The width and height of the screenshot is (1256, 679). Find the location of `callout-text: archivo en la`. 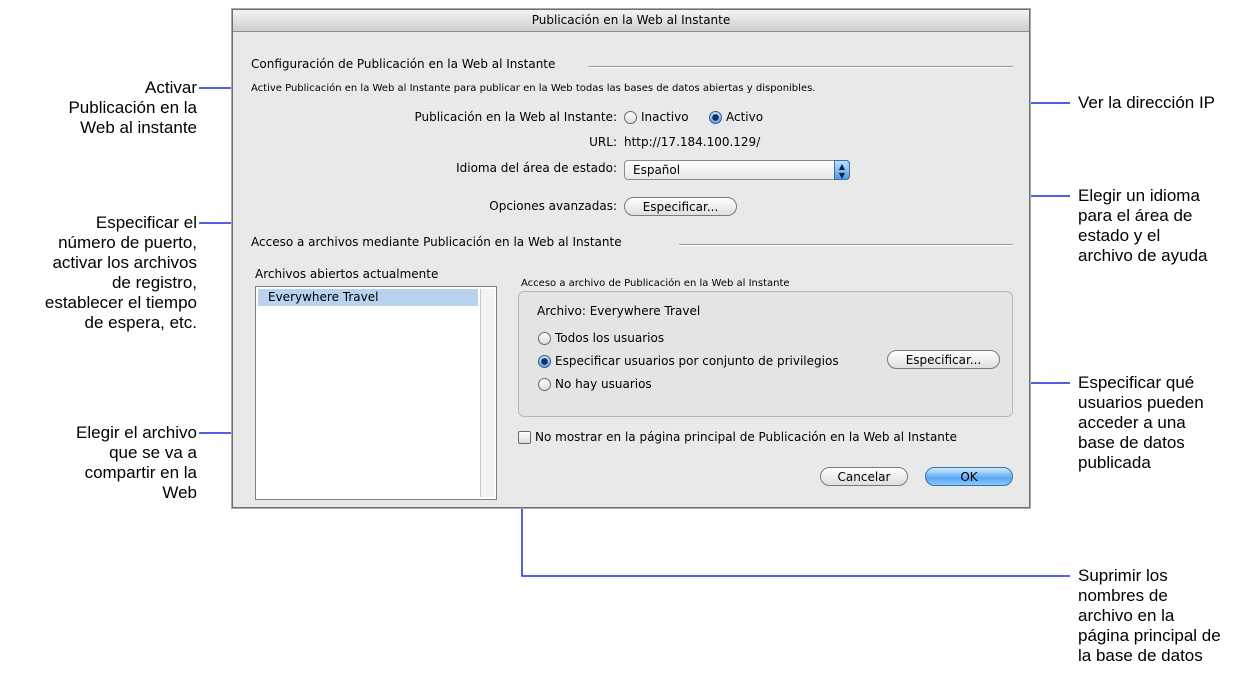

callout-text: archivo en la is located at coordinates (1126, 615).